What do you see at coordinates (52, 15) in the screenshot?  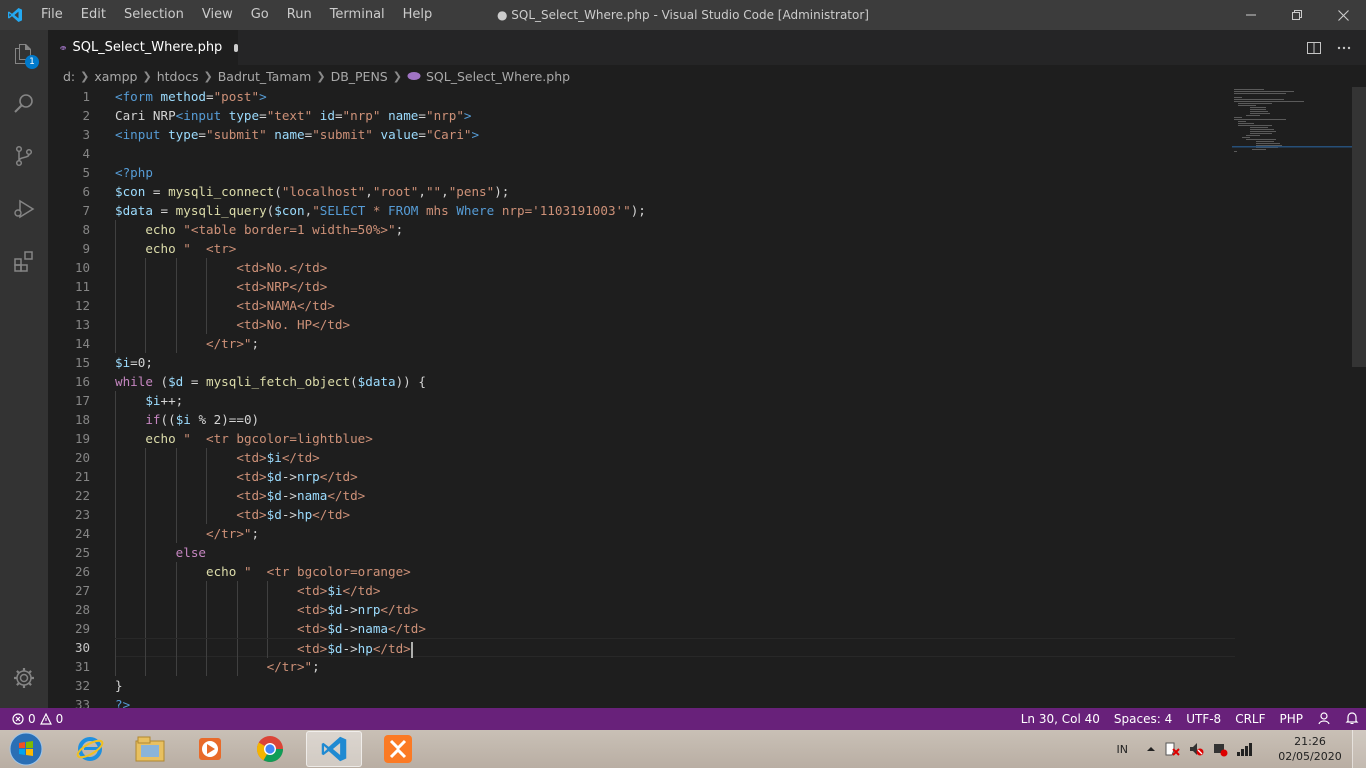 I see `menu-file: File` at bounding box center [52, 15].